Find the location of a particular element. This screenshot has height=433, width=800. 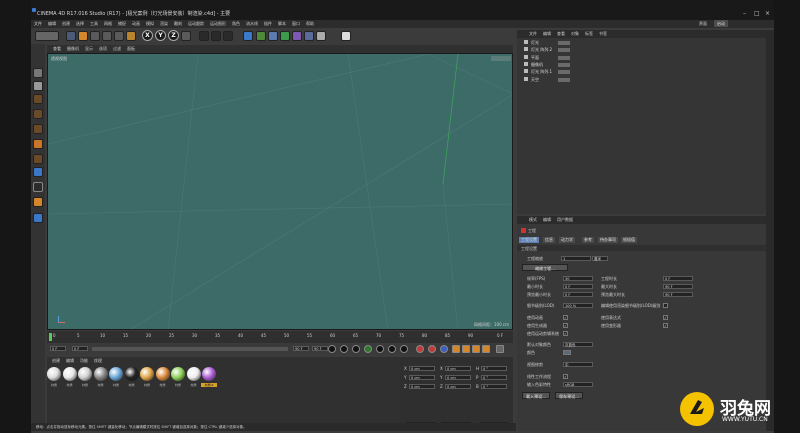

object-row: 平面 is located at coordinates (642, 57).